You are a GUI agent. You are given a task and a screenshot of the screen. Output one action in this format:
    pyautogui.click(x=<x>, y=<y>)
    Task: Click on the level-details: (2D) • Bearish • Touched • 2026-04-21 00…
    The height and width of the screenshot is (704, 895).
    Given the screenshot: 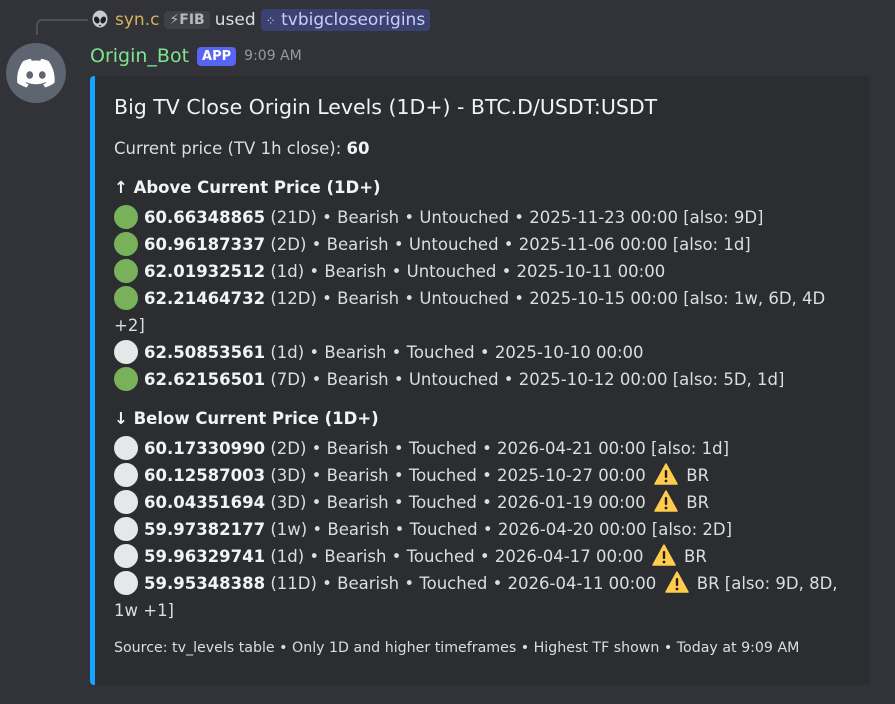 What is the action you would take?
    pyautogui.click(x=497, y=448)
    